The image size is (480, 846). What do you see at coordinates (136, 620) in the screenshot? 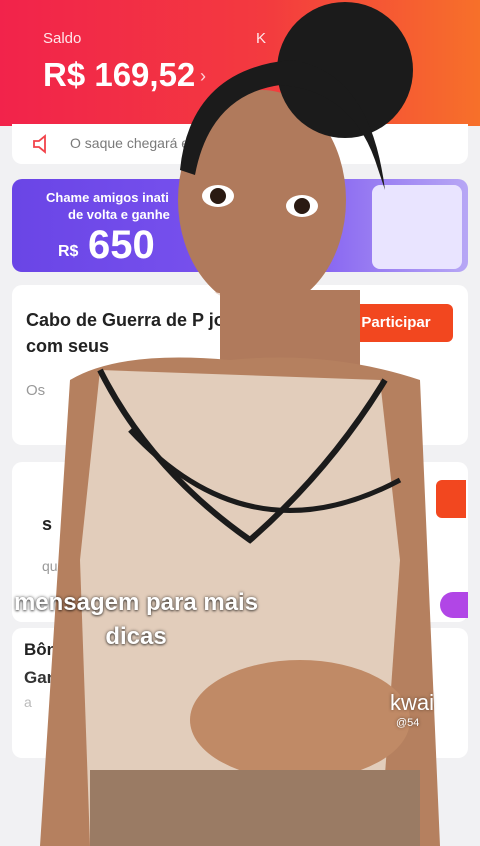
I see `video-caption: mensagem para mais dicas` at bounding box center [136, 620].